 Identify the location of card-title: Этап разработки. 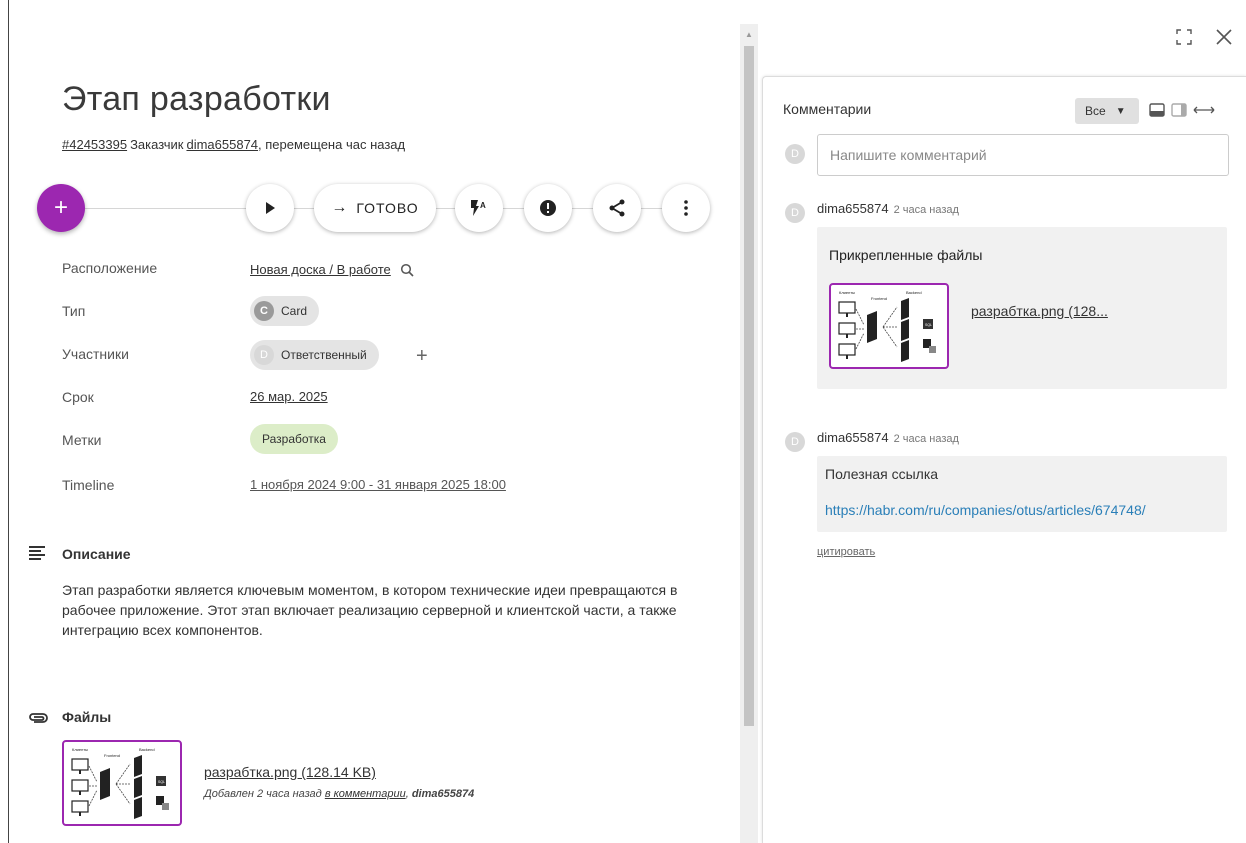
(196, 99).